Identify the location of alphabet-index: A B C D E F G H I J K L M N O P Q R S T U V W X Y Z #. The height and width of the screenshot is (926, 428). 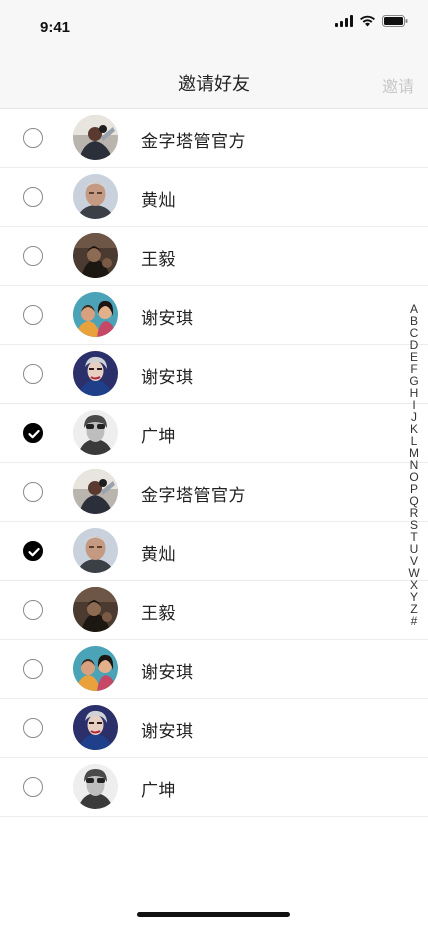
(414, 465).